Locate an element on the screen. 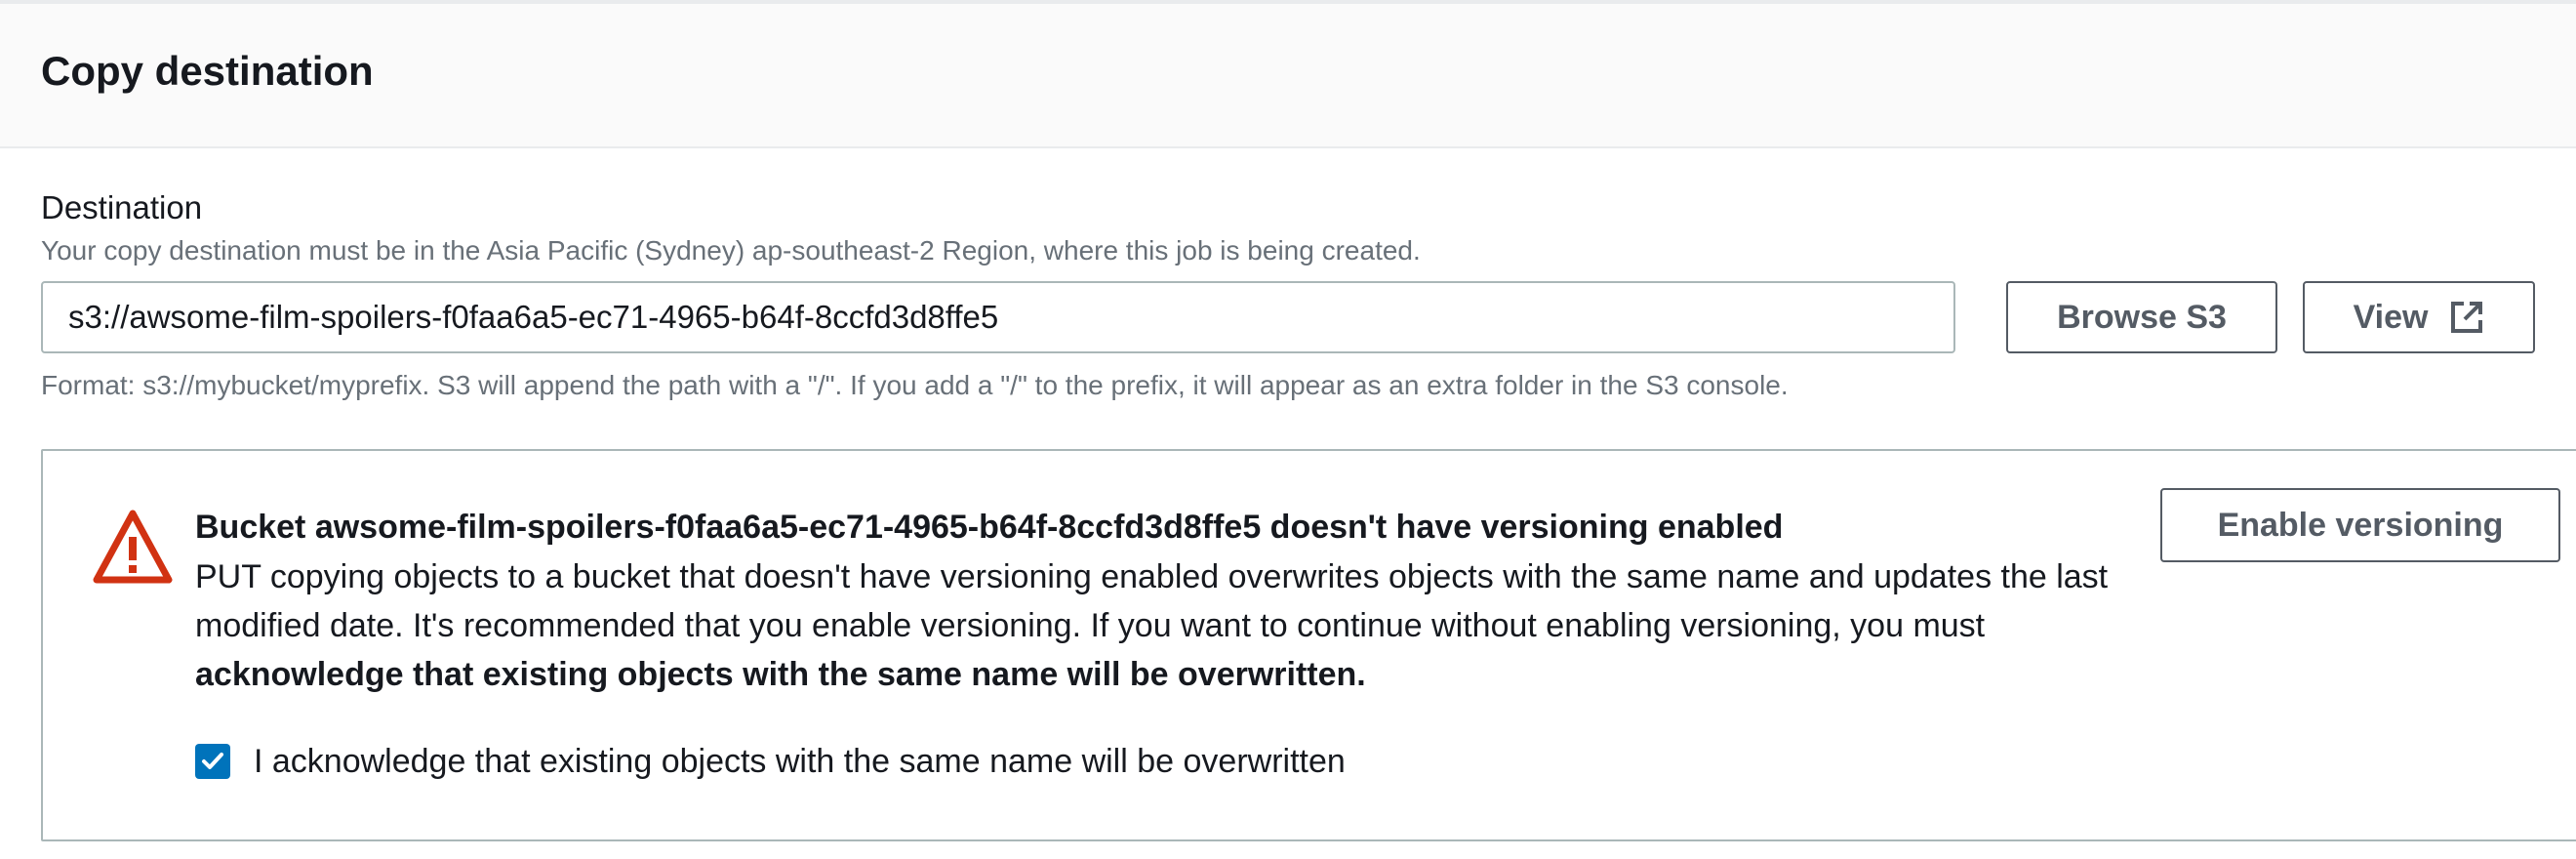  browse-s3-button: Browse S3 is located at coordinates (2141, 317).